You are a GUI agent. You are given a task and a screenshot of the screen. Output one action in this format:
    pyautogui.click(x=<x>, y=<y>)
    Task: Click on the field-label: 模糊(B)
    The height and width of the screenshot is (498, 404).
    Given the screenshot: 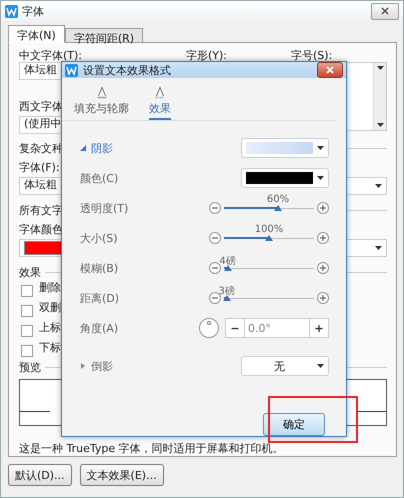 What is the action you would take?
    pyautogui.click(x=99, y=268)
    